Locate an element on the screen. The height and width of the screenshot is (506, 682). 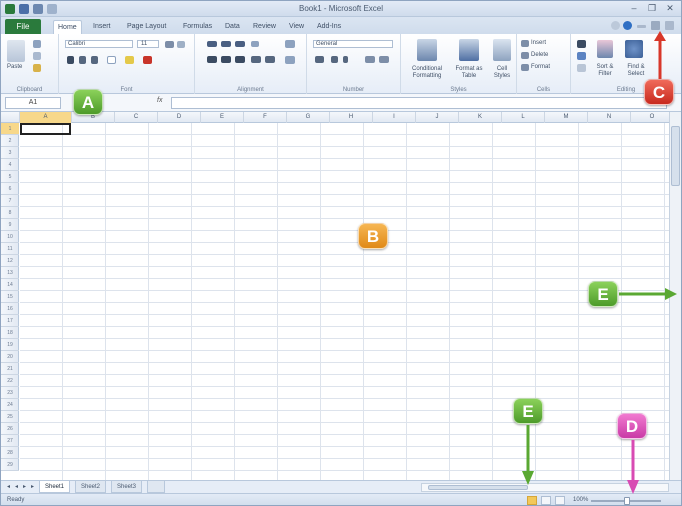
insert-function-button: fx is located at coordinates (159, 100).